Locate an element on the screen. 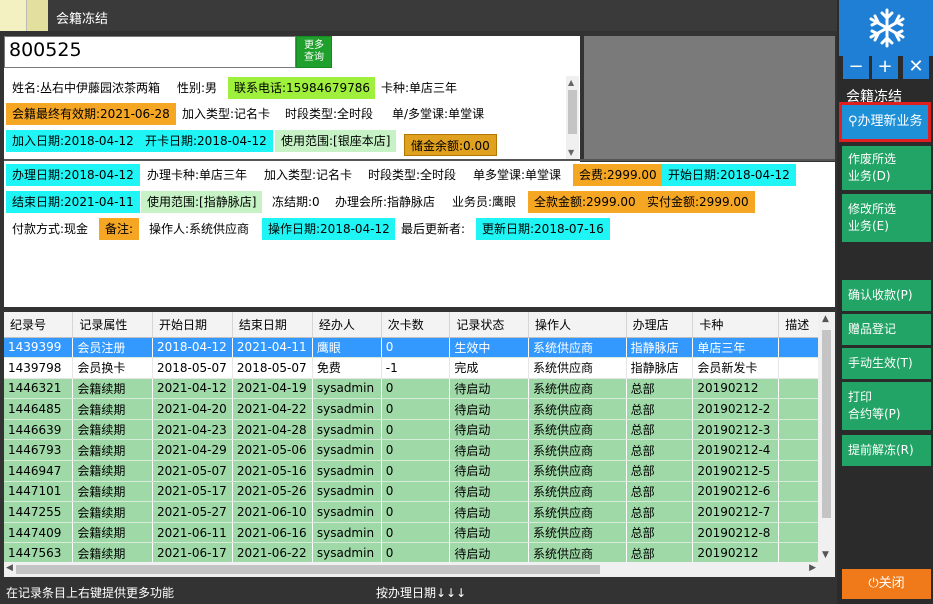 The width and height of the screenshot is (933, 604). grid-scroll-down-icon: ▼ is located at coordinates (825, 555).